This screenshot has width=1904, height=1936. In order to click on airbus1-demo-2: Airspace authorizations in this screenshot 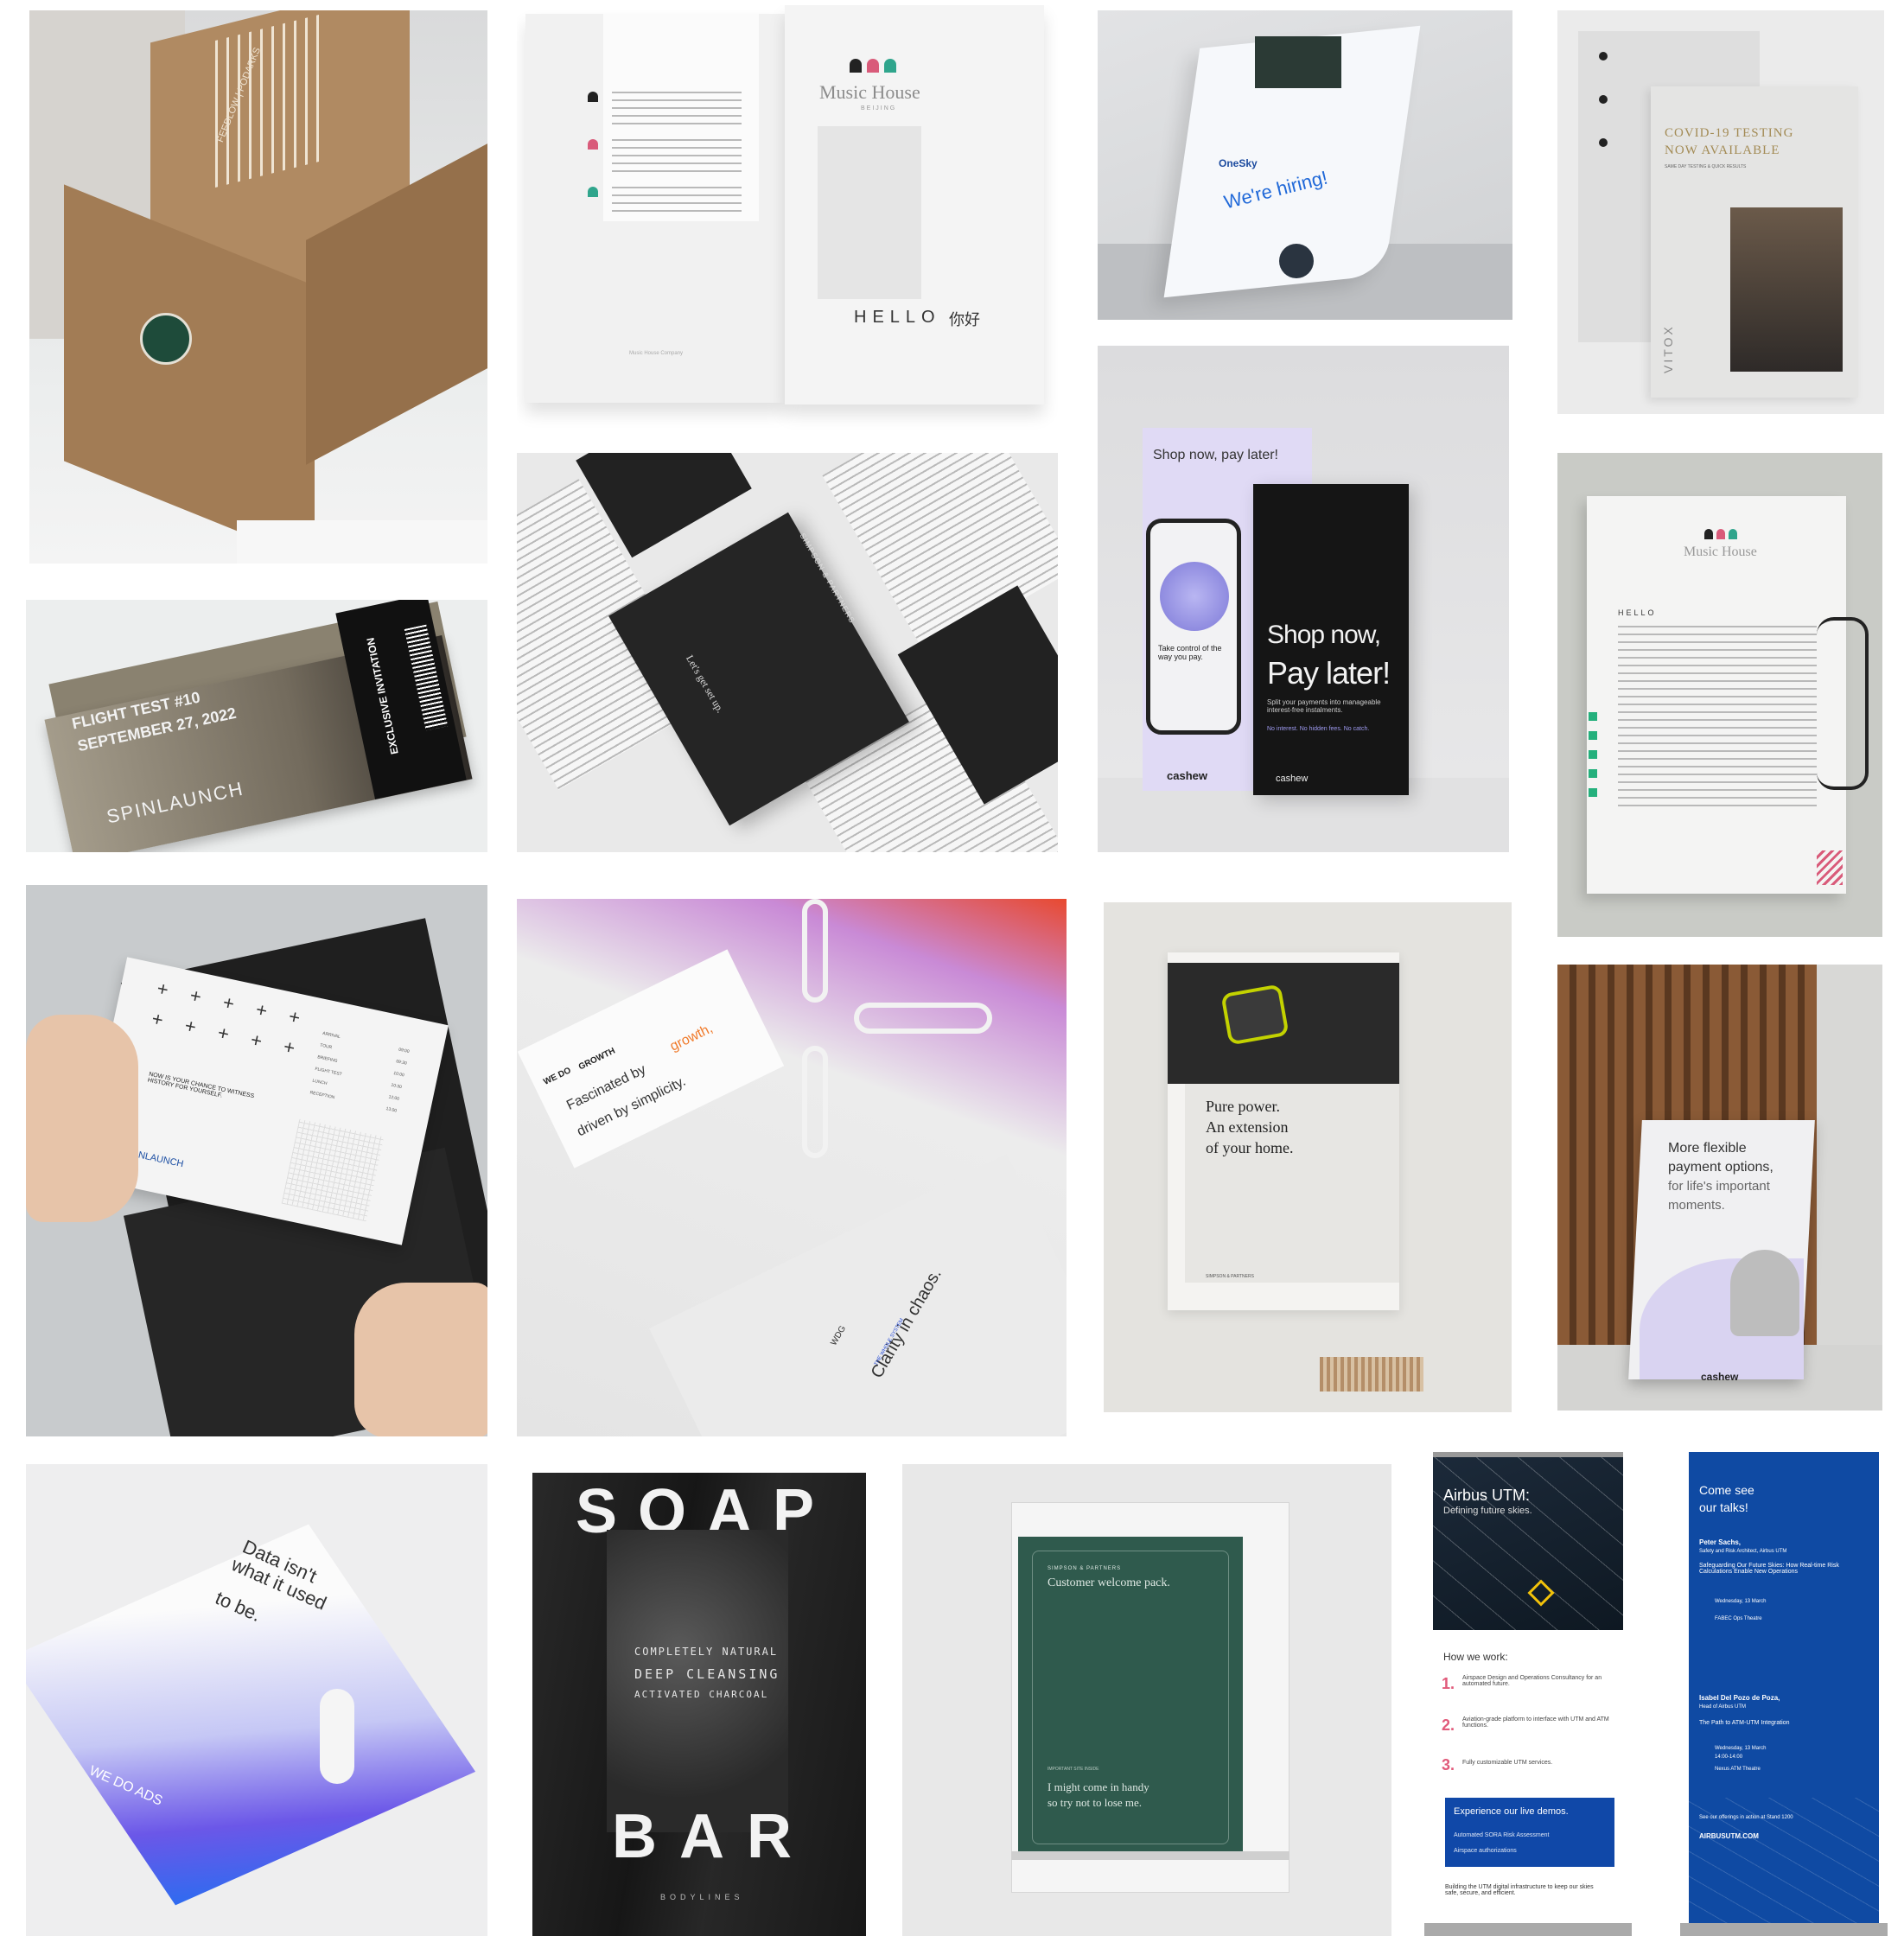, I will do `click(1486, 1851)`.